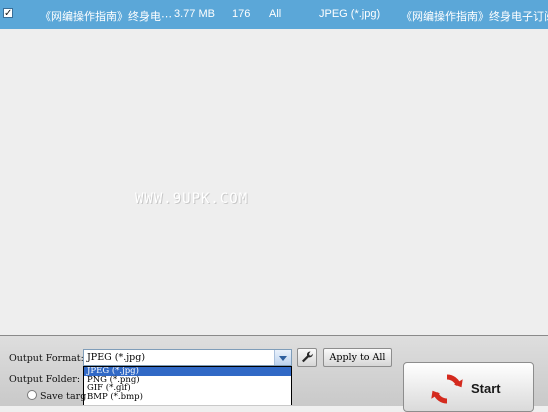  Describe the element at coordinates (63, 396) in the screenshot. I see `save-target-label: Save targ` at that location.